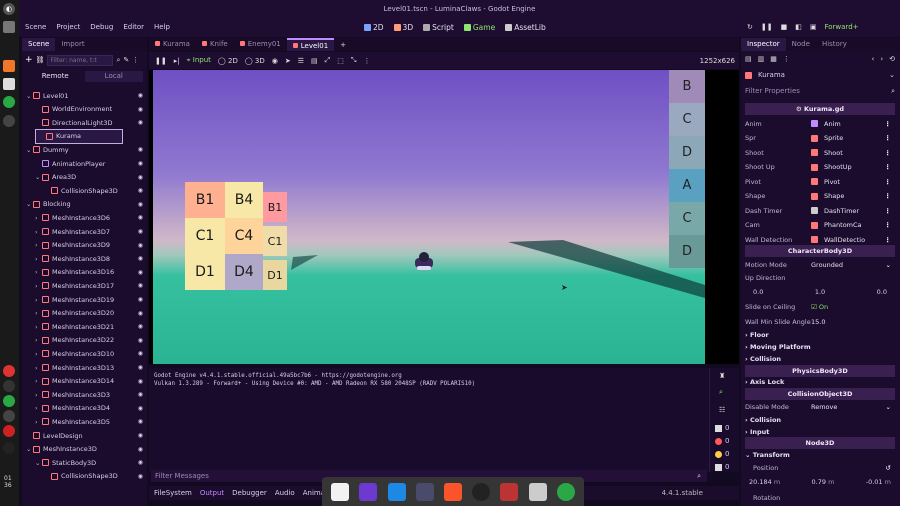 The height and width of the screenshot is (506, 900). What do you see at coordinates (718, 428) in the screenshot?
I see `log-icon` at bounding box center [718, 428].